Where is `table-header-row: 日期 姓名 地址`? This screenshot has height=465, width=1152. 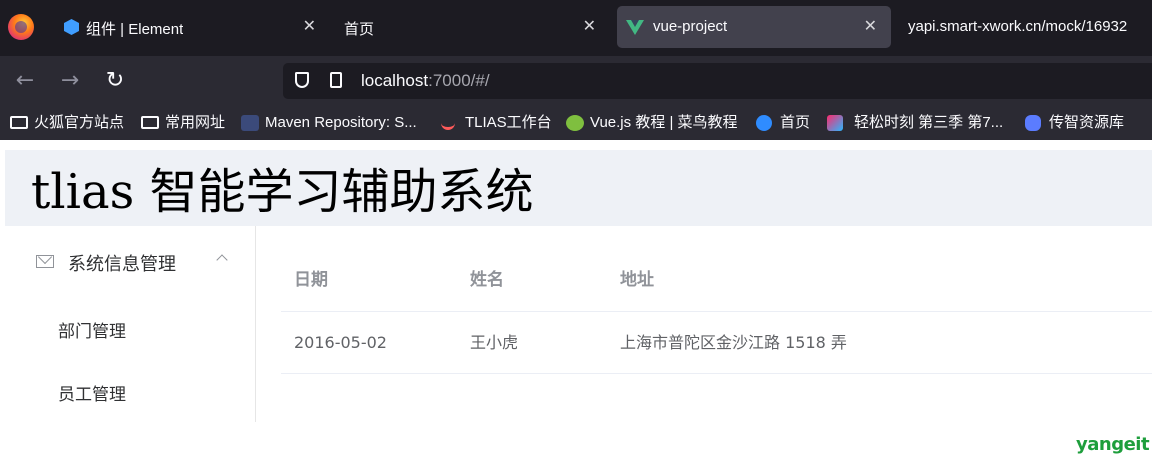 table-header-row: 日期 姓名 地址 is located at coordinates (716, 281).